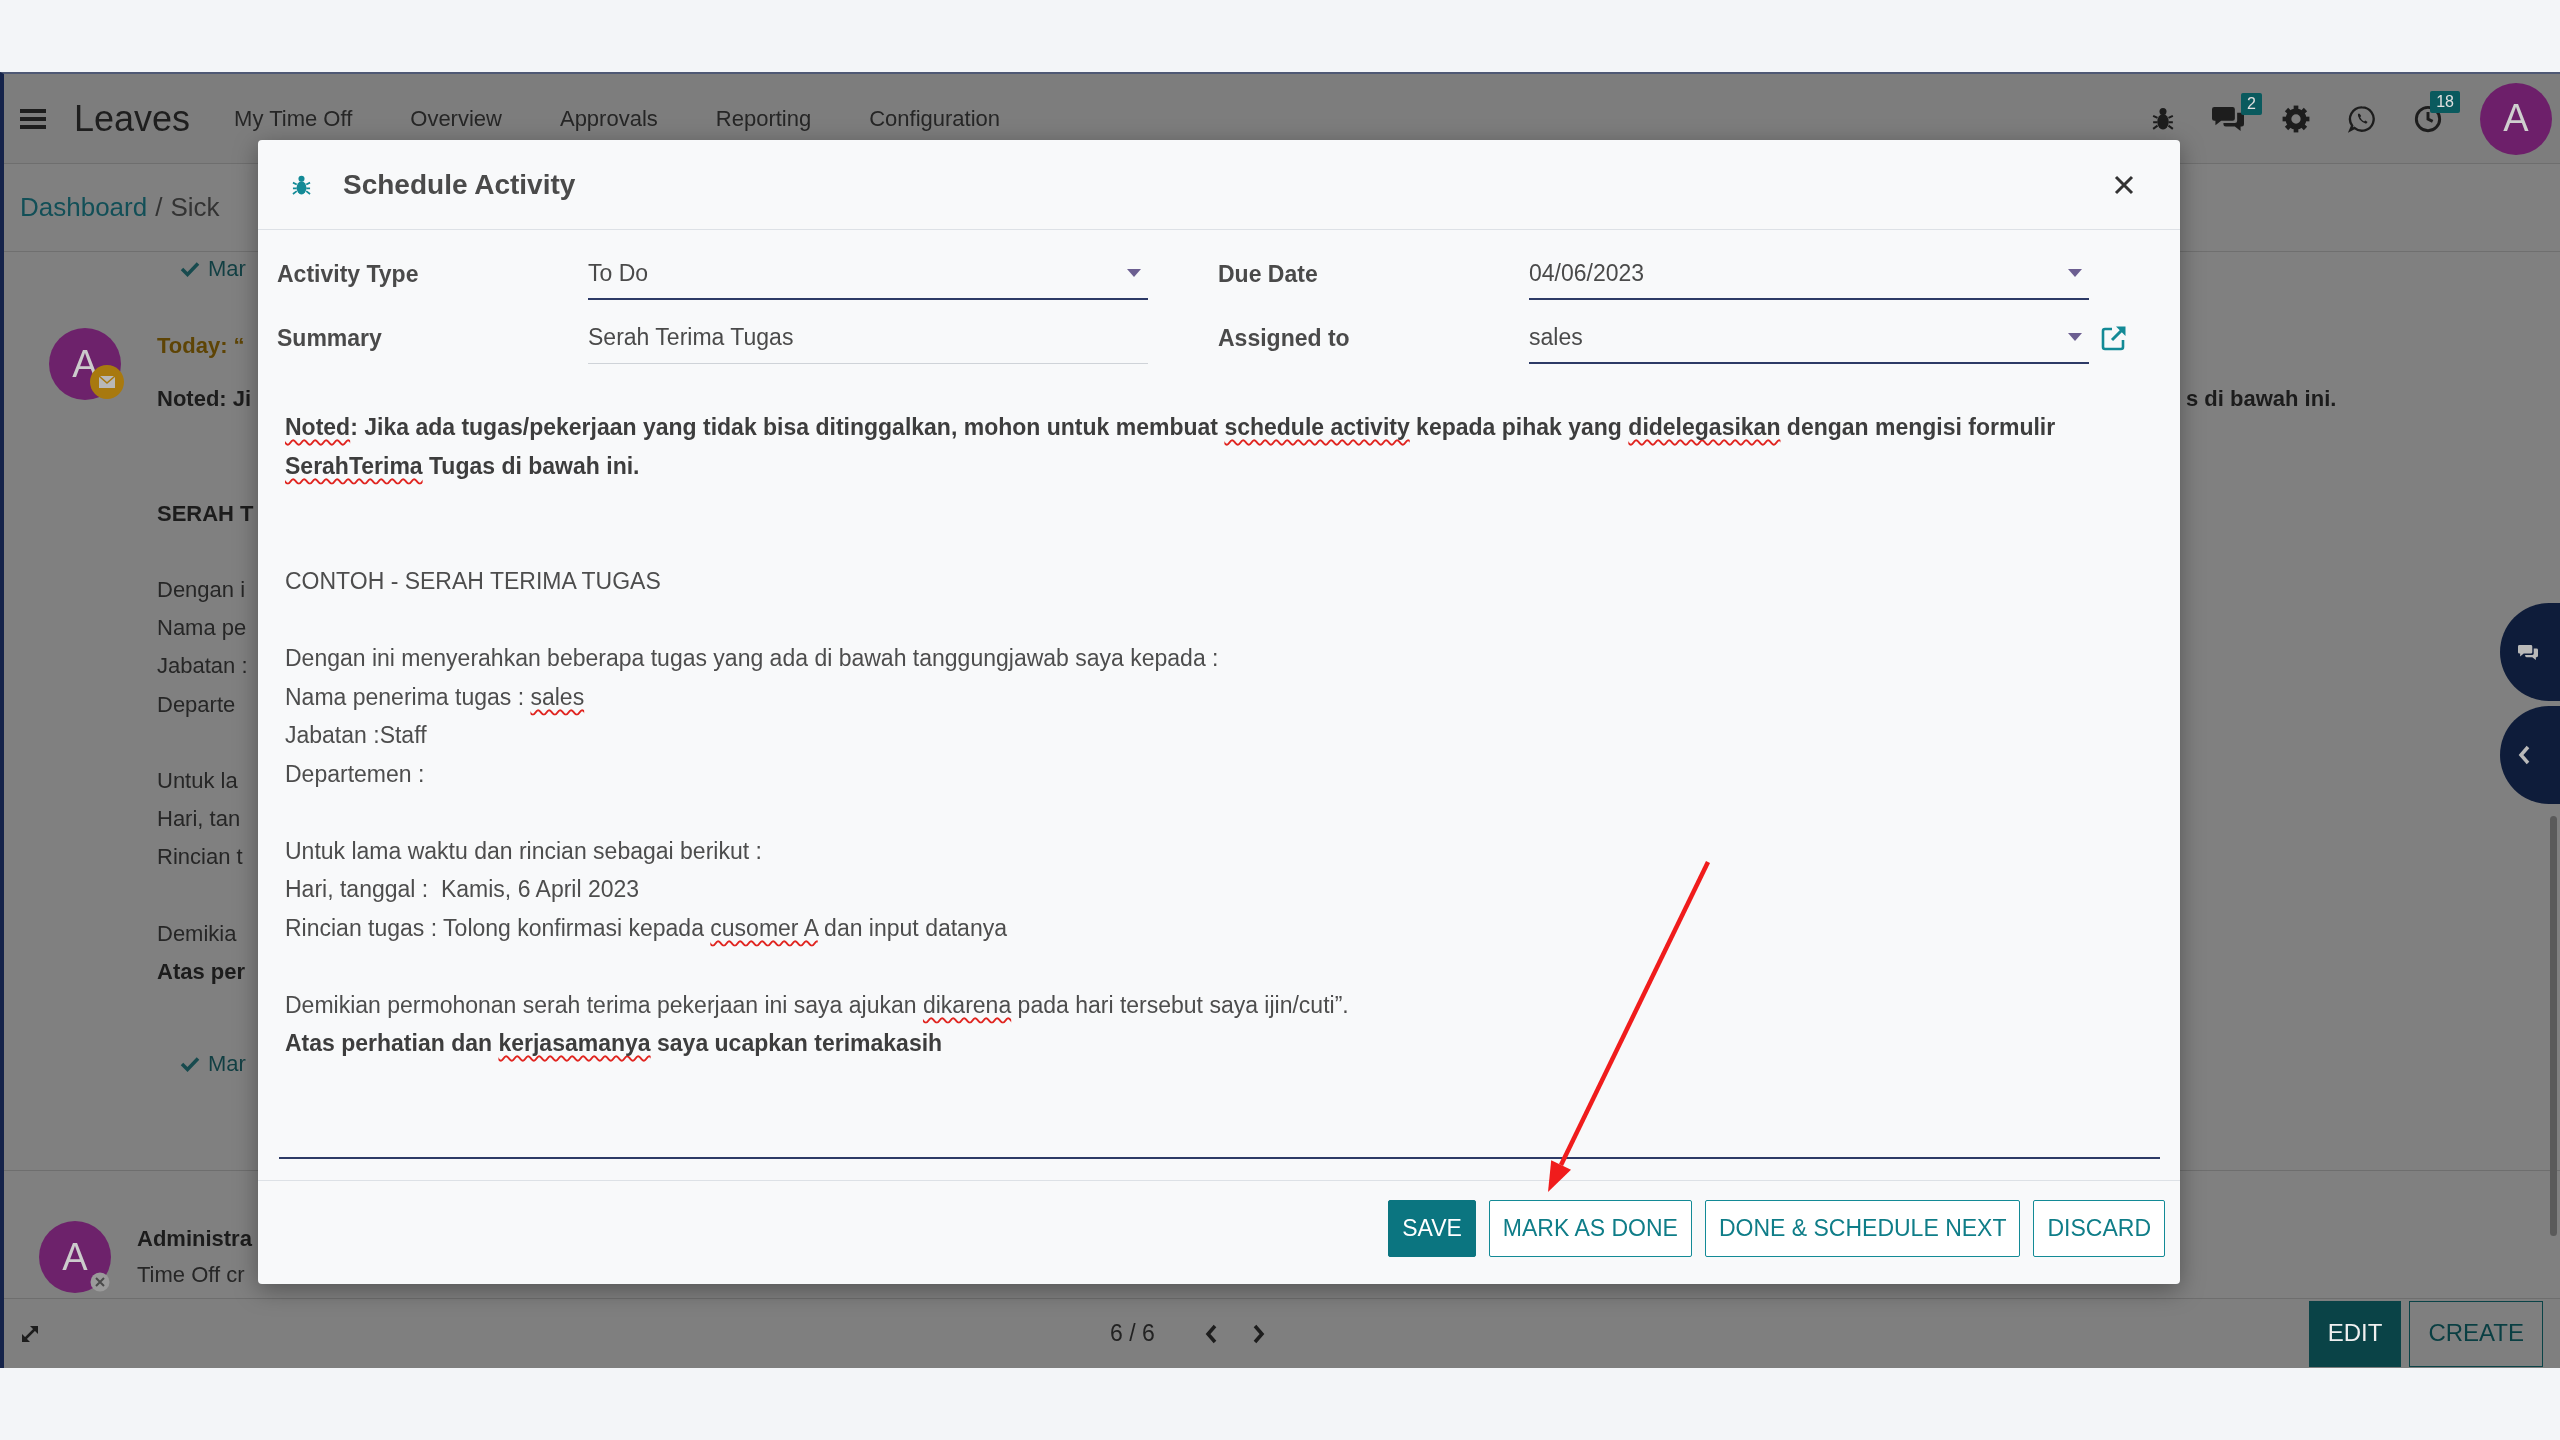  I want to click on field-label: Assigned to, so click(1284, 338).